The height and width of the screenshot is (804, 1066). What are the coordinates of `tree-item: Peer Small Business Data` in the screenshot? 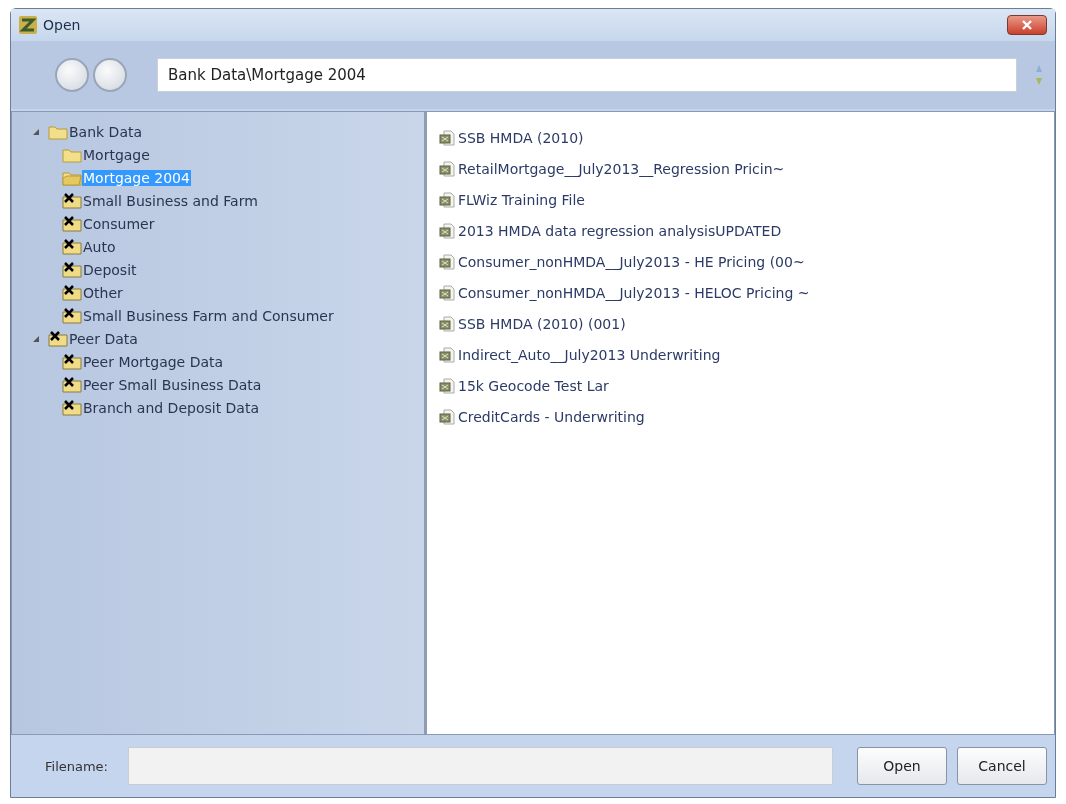 It's located at (172, 384).